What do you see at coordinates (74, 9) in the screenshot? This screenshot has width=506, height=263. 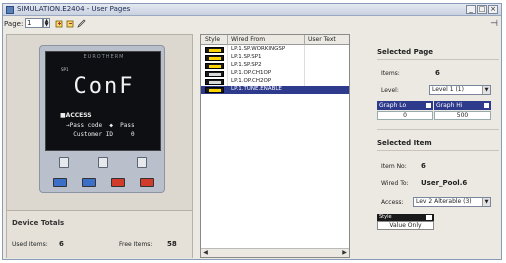 I see `window-title: SIMULATION.E2404 - User Pages` at bounding box center [74, 9].